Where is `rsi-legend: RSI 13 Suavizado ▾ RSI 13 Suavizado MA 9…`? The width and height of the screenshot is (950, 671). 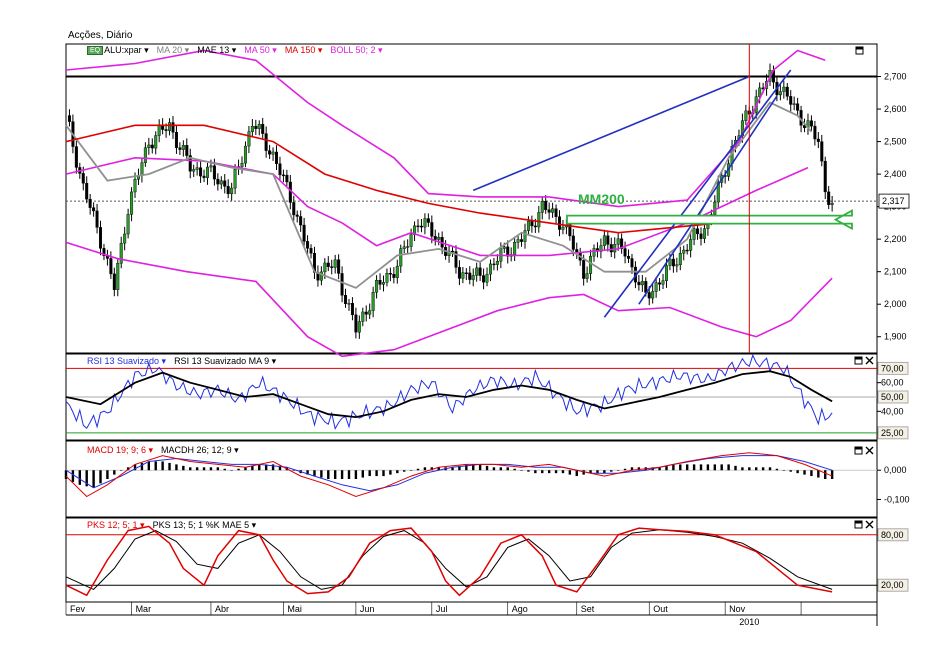 rsi-legend: RSI 13 Suavizado ▾ RSI 13 Suavizado MA 9… is located at coordinates (181, 361).